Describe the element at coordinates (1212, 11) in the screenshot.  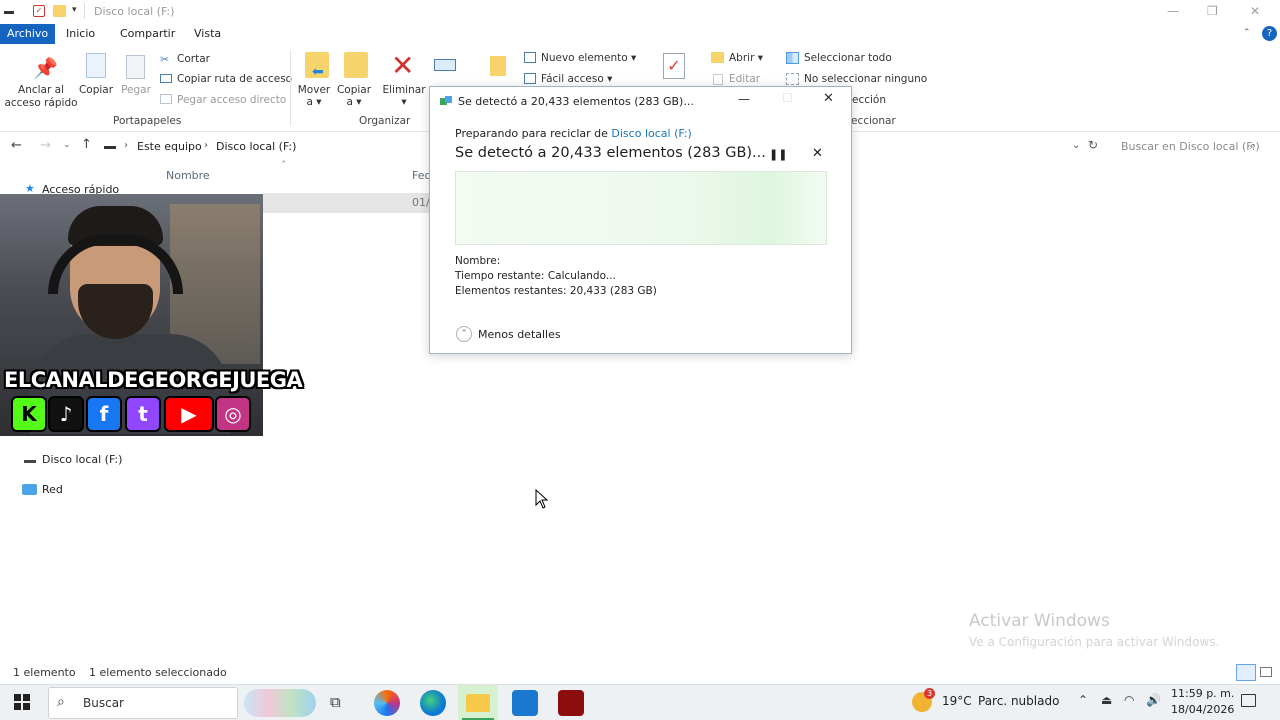
I see `restore-button: ❐` at that location.